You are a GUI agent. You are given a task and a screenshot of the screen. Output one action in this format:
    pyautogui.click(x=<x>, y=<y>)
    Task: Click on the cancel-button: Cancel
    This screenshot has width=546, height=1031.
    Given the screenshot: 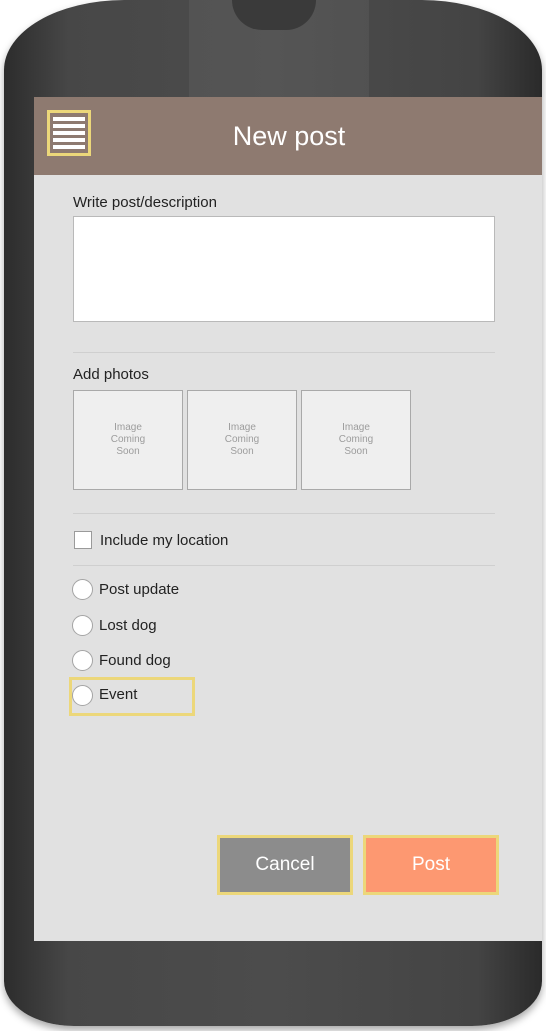 What is the action you would take?
    pyautogui.click(x=285, y=865)
    